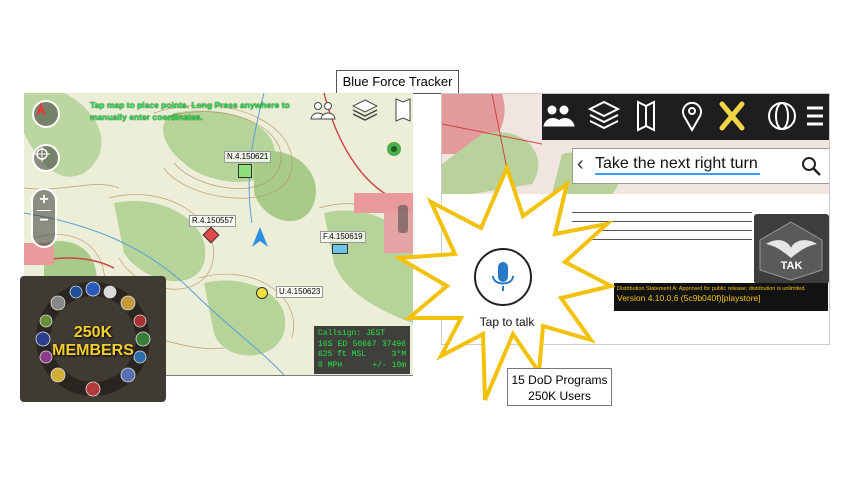 This screenshot has height=480, width=853. I want to click on compass-button, so click(46, 114).